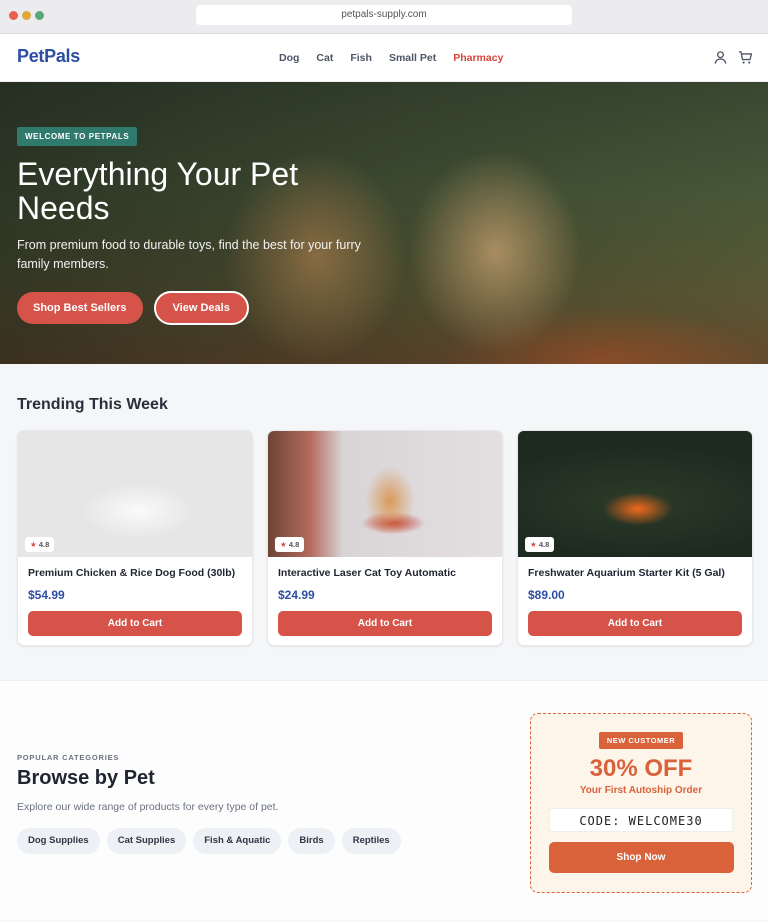  What do you see at coordinates (311, 841) in the screenshot?
I see `chip-birds: Birds` at bounding box center [311, 841].